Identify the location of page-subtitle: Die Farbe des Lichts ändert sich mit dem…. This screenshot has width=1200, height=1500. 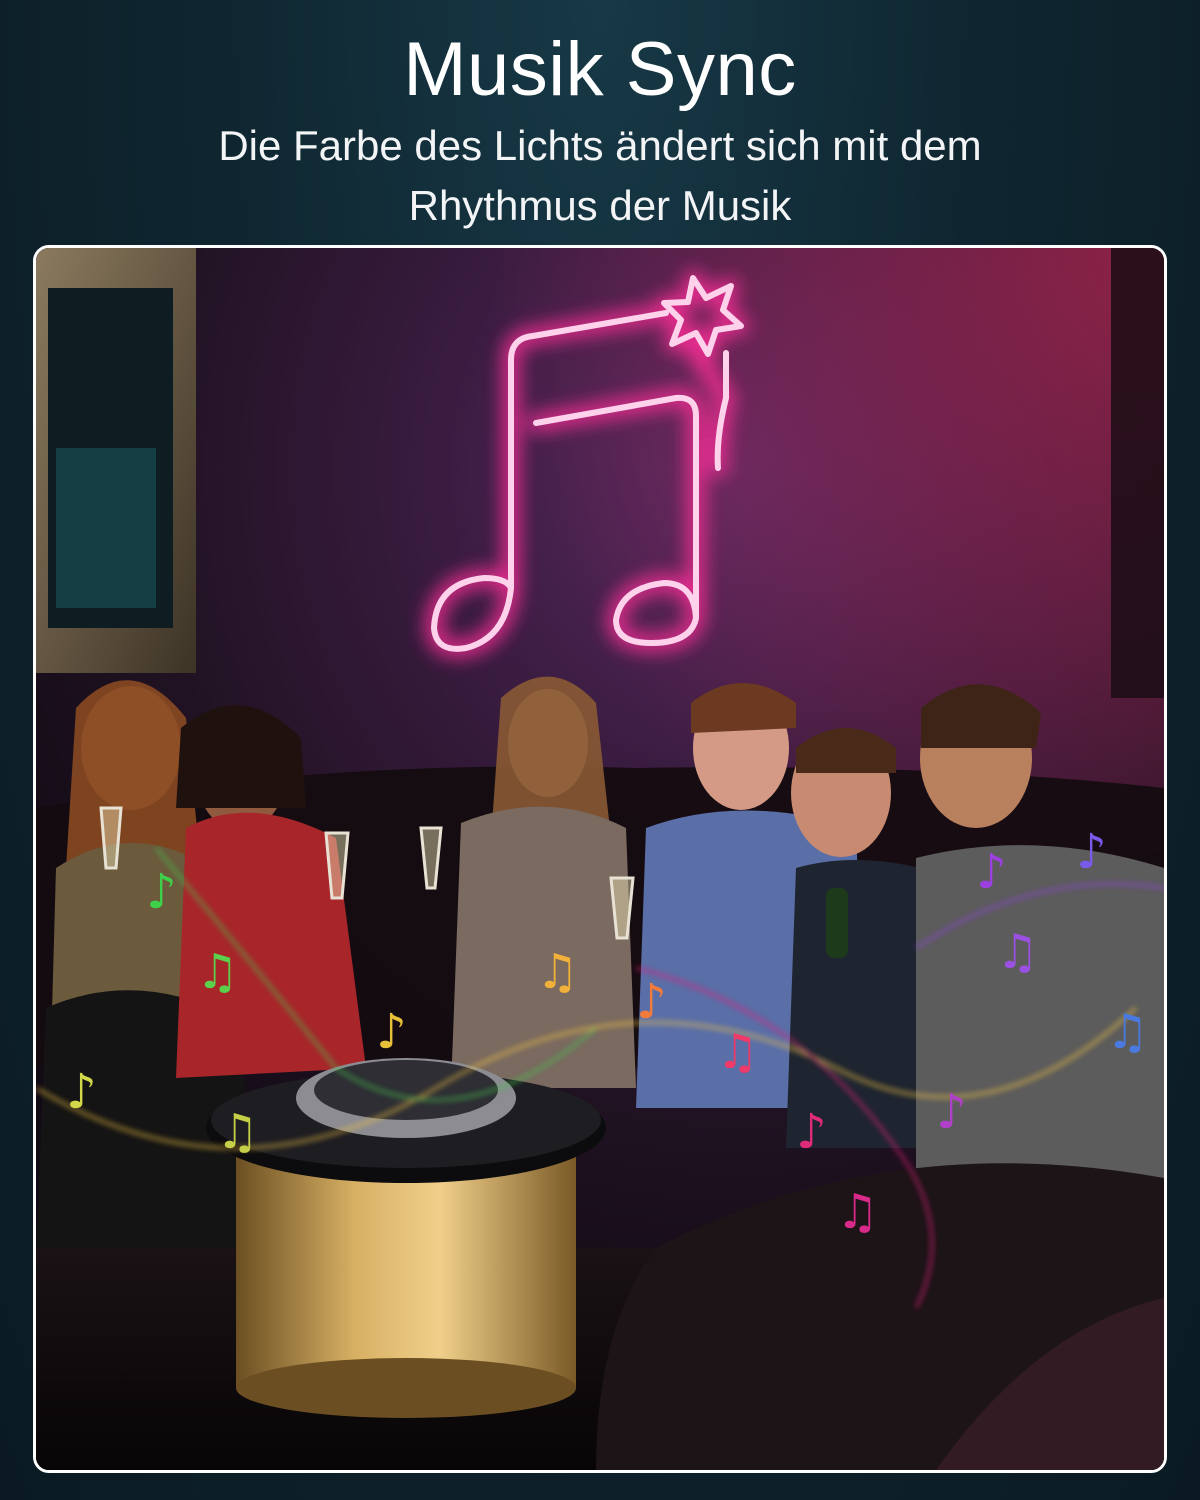
(600, 176).